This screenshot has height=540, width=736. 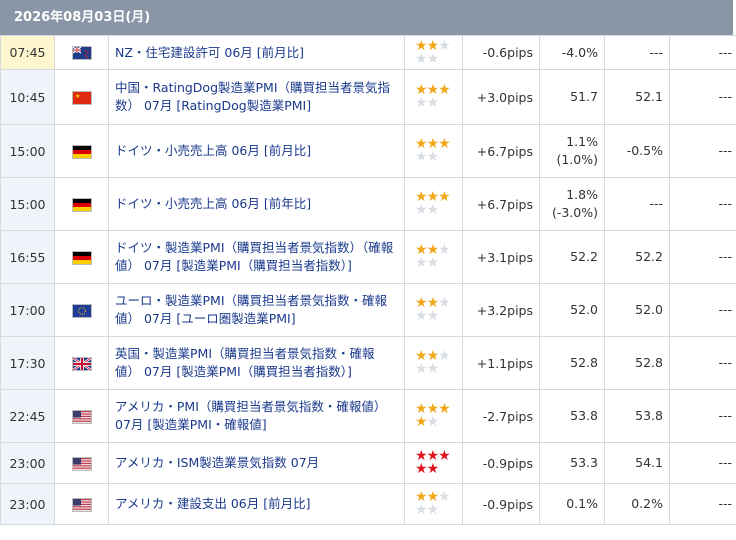 What do you see at coordinates (582, 194) in the screenshot?
I see `previous-value-text: 1.8%` at bounding box center [582, 194].